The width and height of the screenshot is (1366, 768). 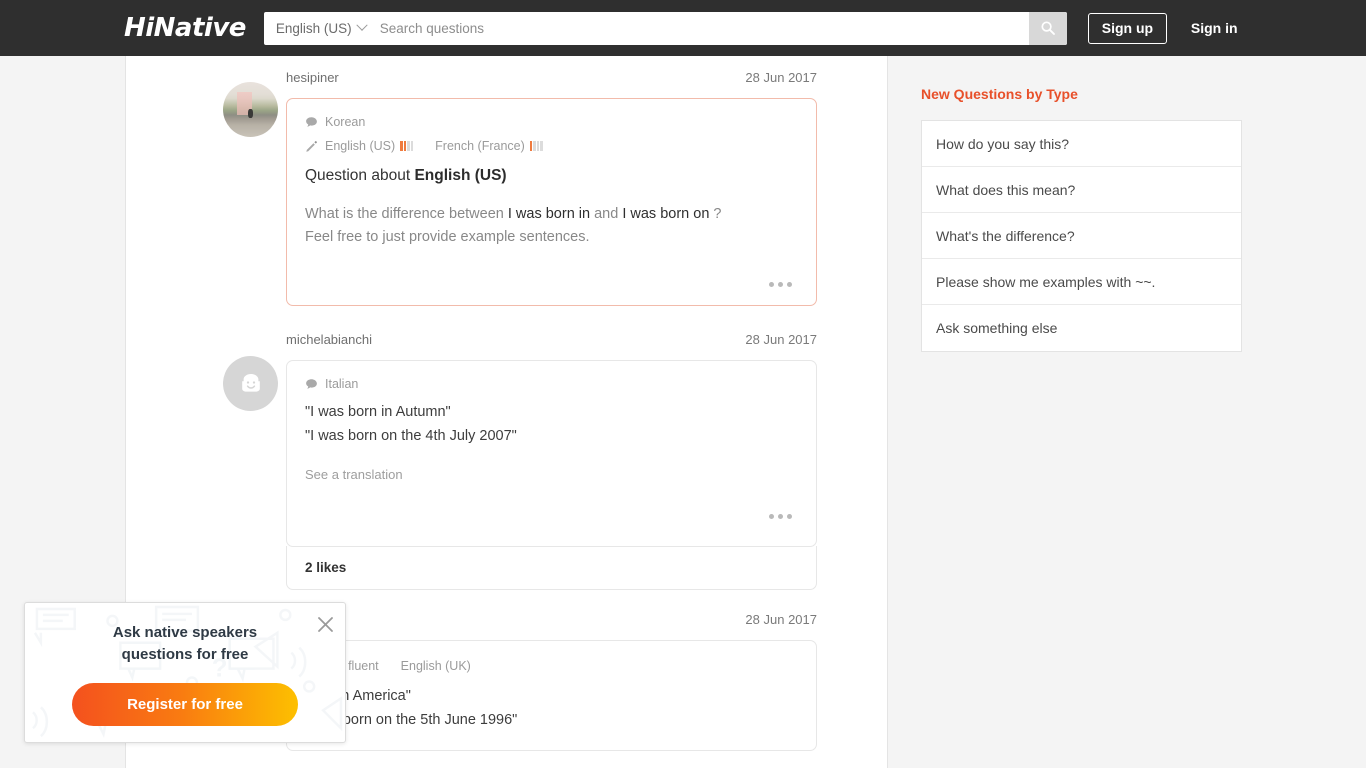 I want to click on pencil-icon, so click(x=311, y=146).